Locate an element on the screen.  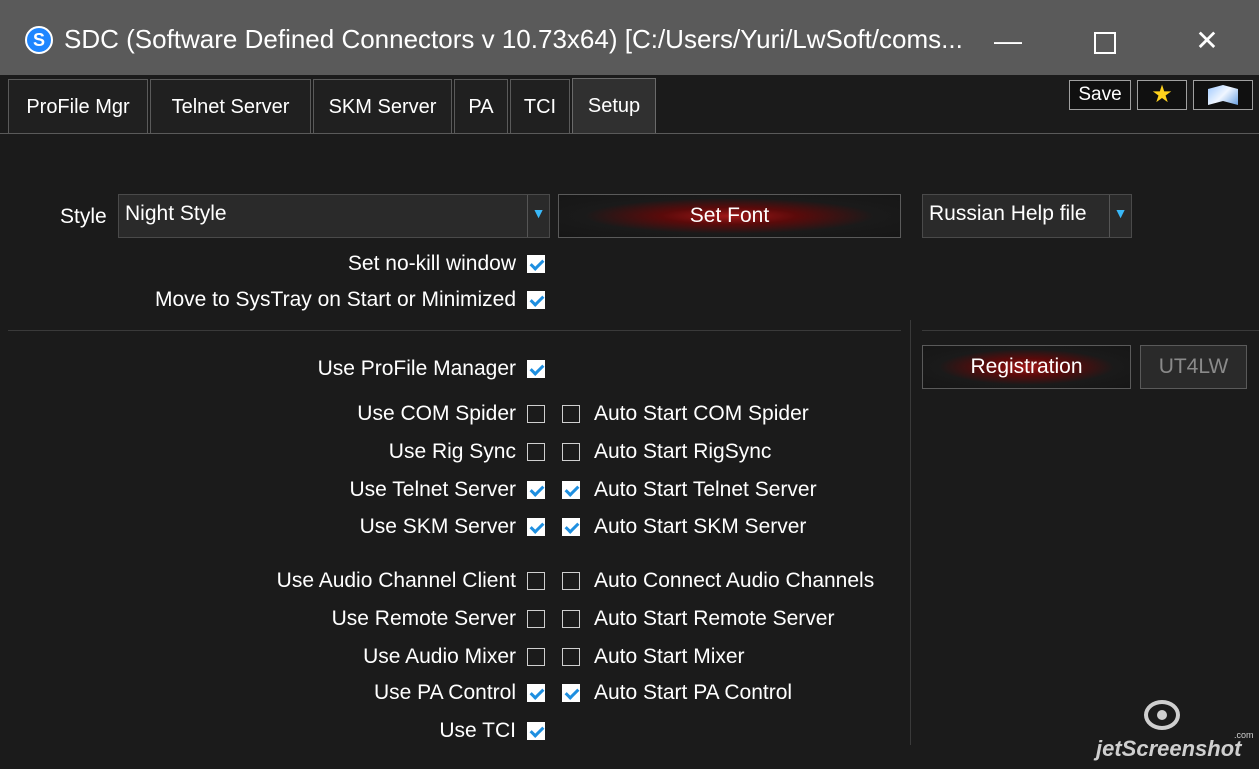
maximize-icon is located at coordinates (1105, 42).